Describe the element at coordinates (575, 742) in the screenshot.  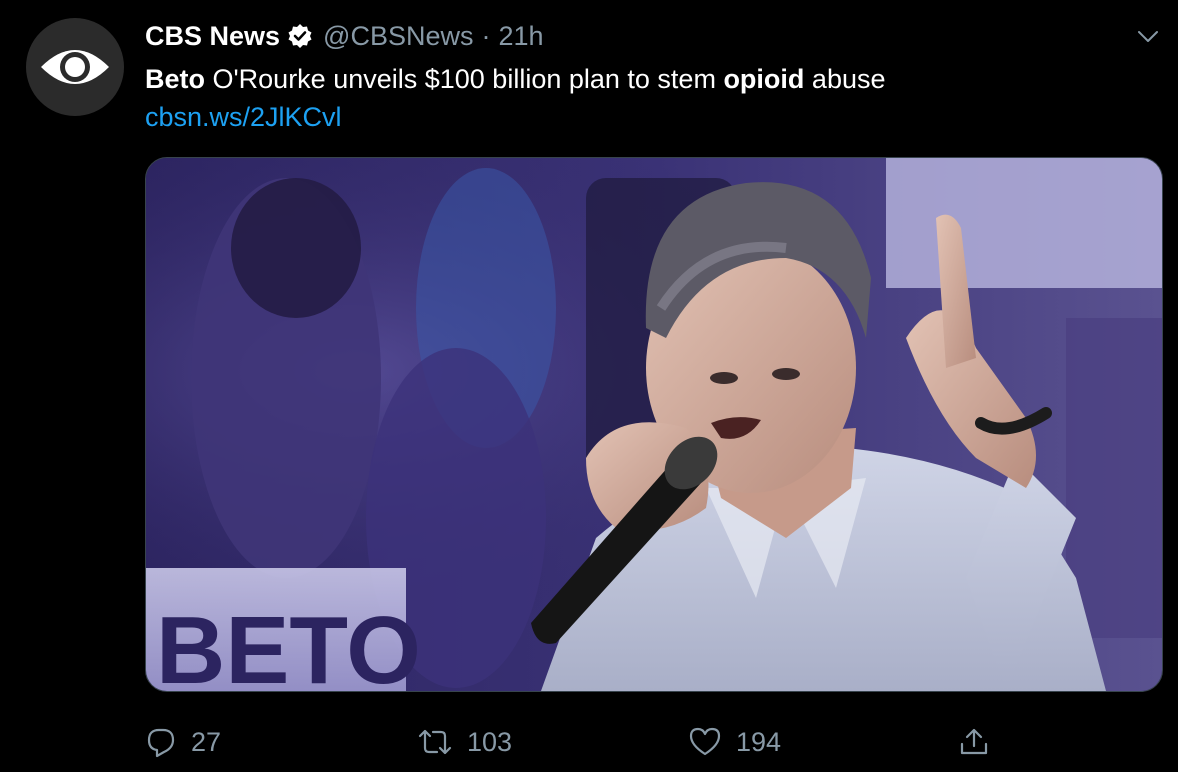
I see `tweet-actions: 27 103 194` at that location.